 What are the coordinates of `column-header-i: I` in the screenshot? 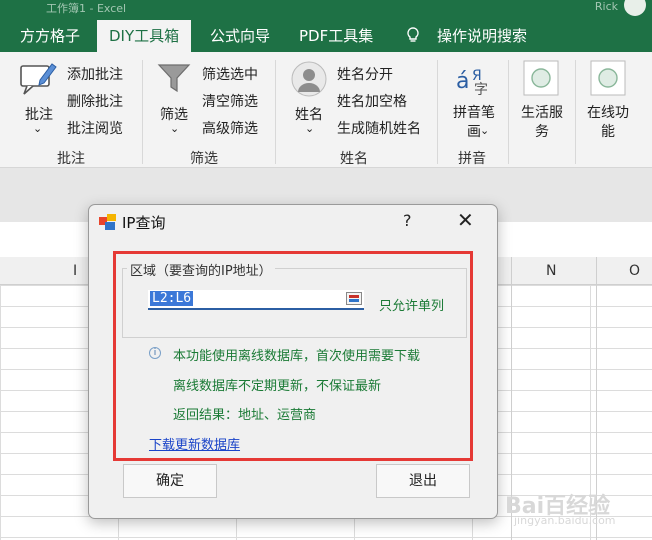 It's located at (75, 271).